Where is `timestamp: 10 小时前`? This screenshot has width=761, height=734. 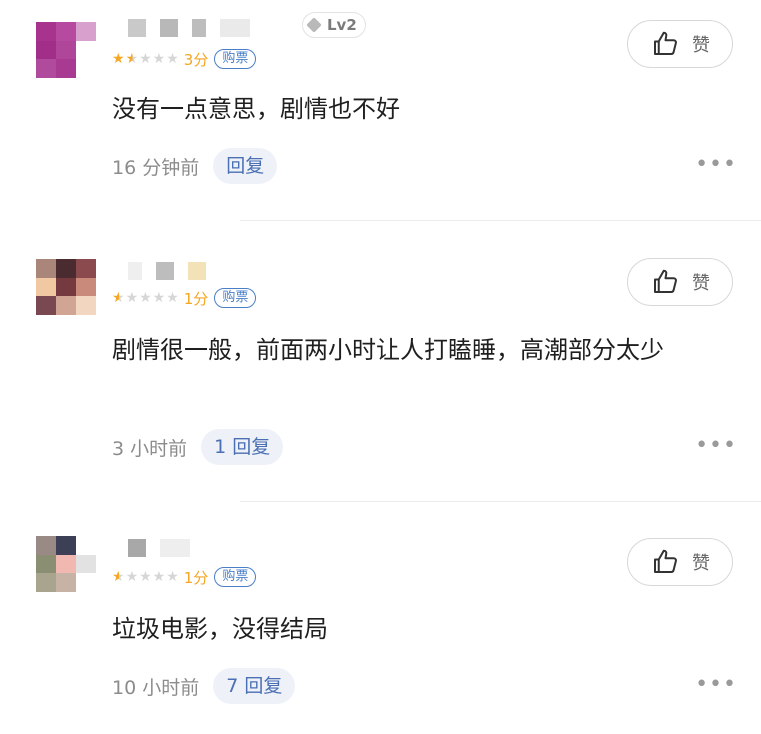 timestamp: 10 小时前 is located at coordinates (156, 687).